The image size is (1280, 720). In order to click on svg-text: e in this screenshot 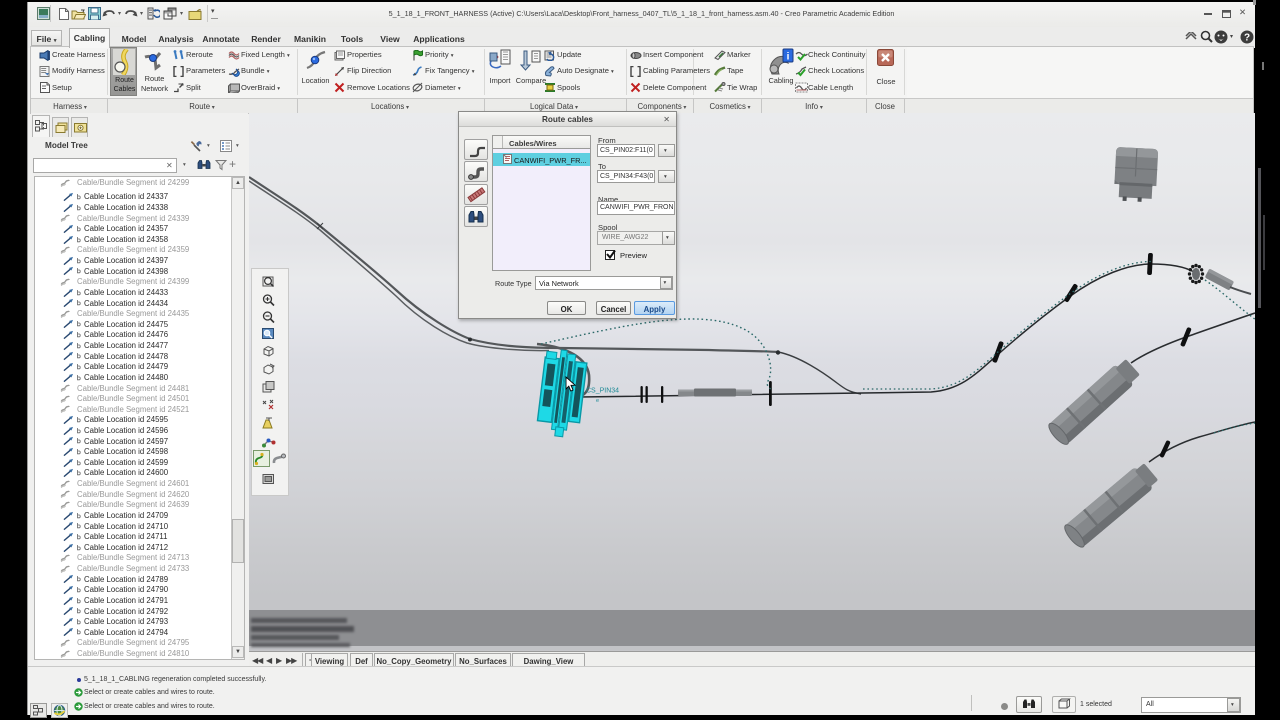, I will do `click(597, 401)`.